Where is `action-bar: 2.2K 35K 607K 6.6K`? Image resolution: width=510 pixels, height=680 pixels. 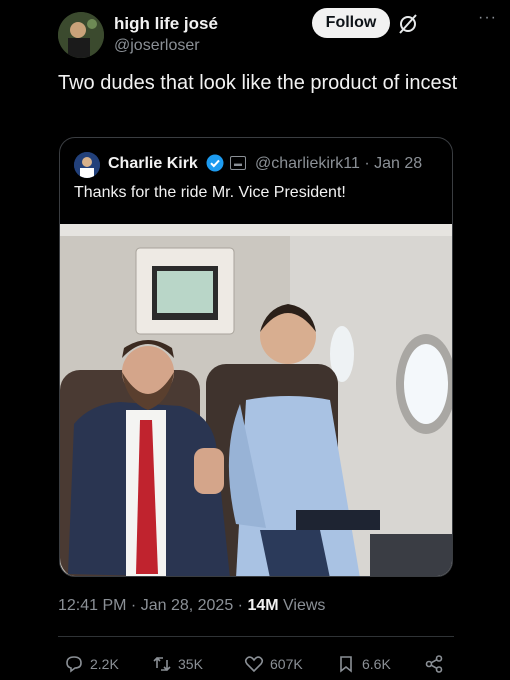
action-bar: 2.2K 35K 607K 6.6K is located at coordinates (258, 664).